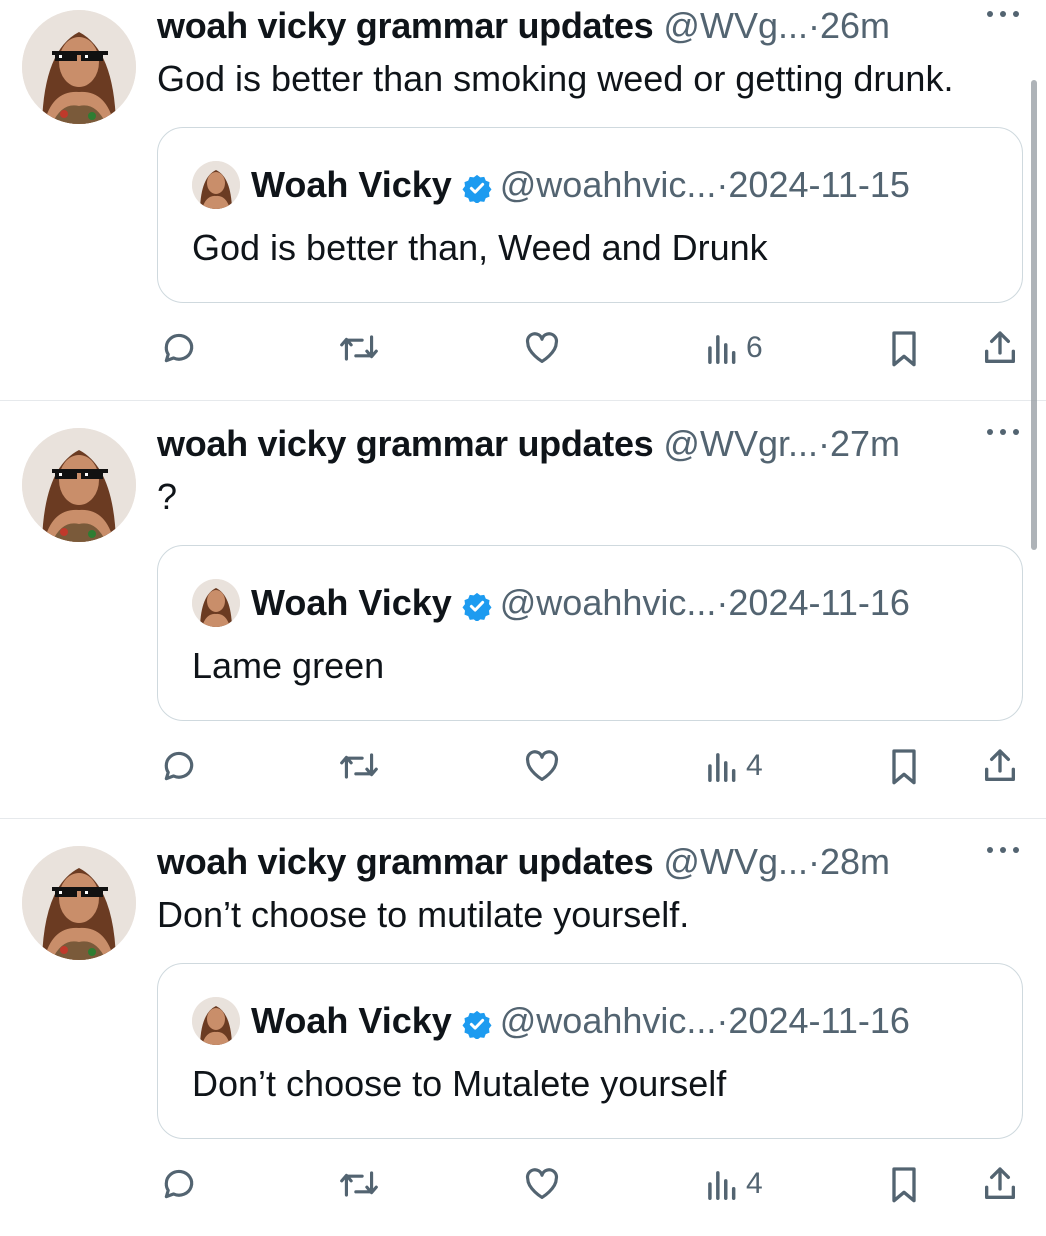 The image size is (1046, 1236). Describe the element at coordinates (855, 861) in the screenshot. I see `timestamp: 28m` at that location.